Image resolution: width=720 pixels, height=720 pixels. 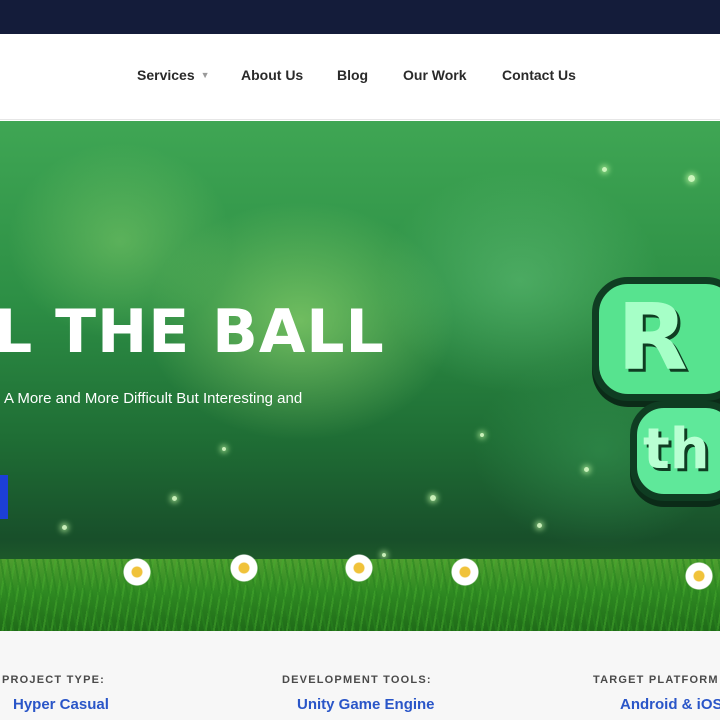 I want to click on development-tools-label: DEVELOPMENT TOOLS:, so click(x=357, y=680).